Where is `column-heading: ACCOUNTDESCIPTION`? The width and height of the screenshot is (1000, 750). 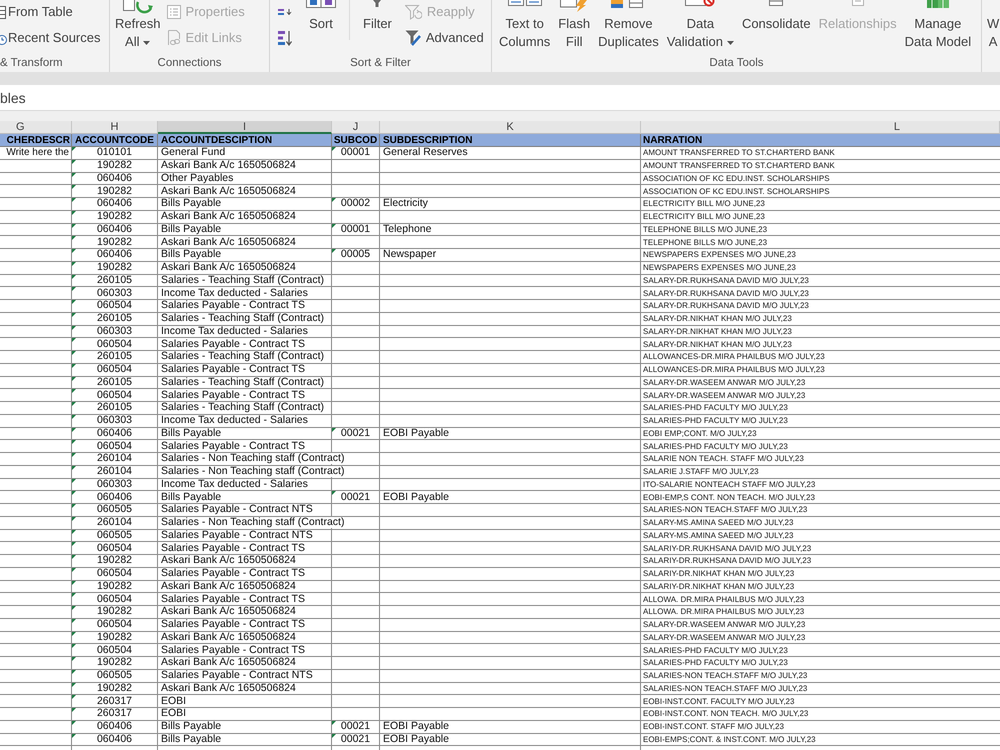 column-heading: ACCOUNTDESCIPTION is located at coordinates (245, 140).